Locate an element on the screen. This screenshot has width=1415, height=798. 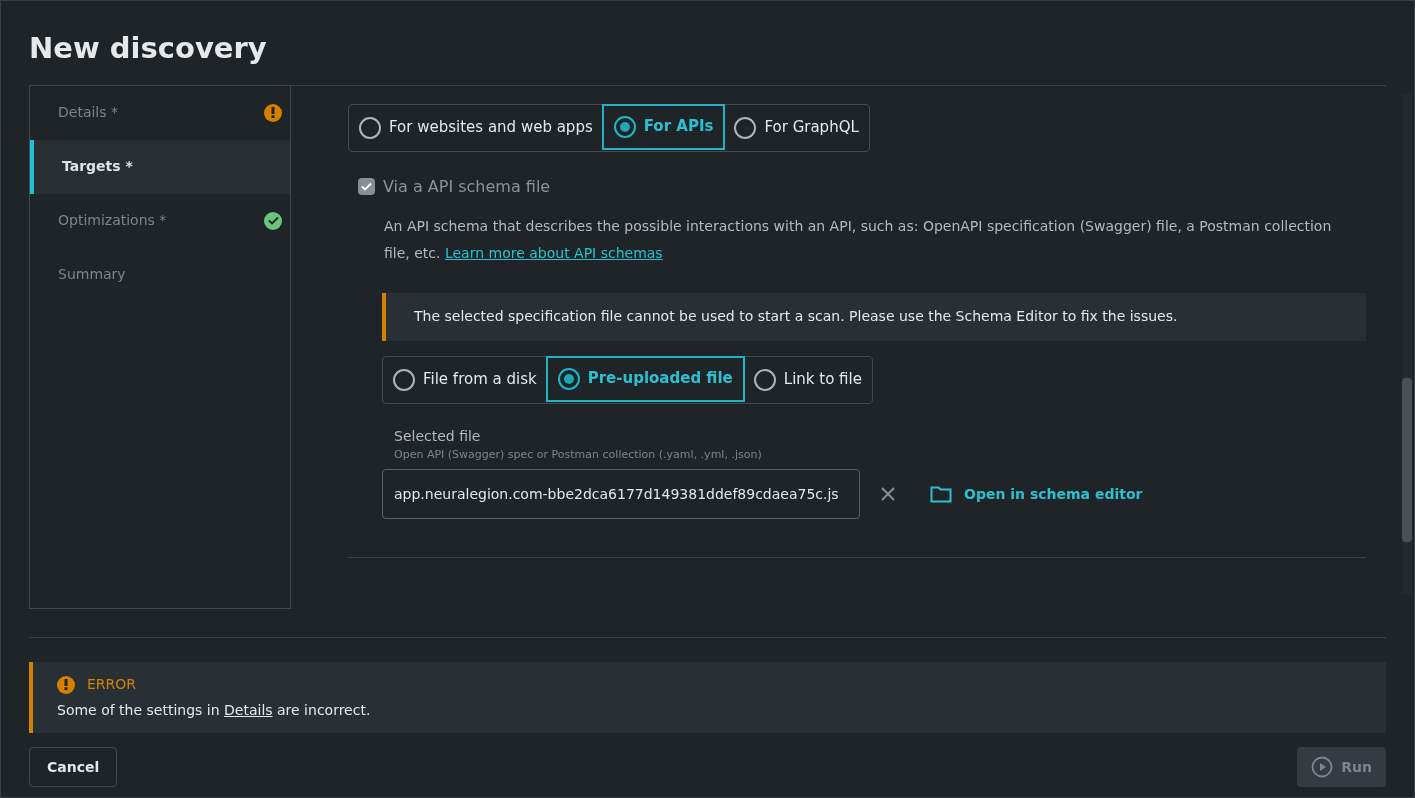
checkbox is located at coordinates (366, 186).